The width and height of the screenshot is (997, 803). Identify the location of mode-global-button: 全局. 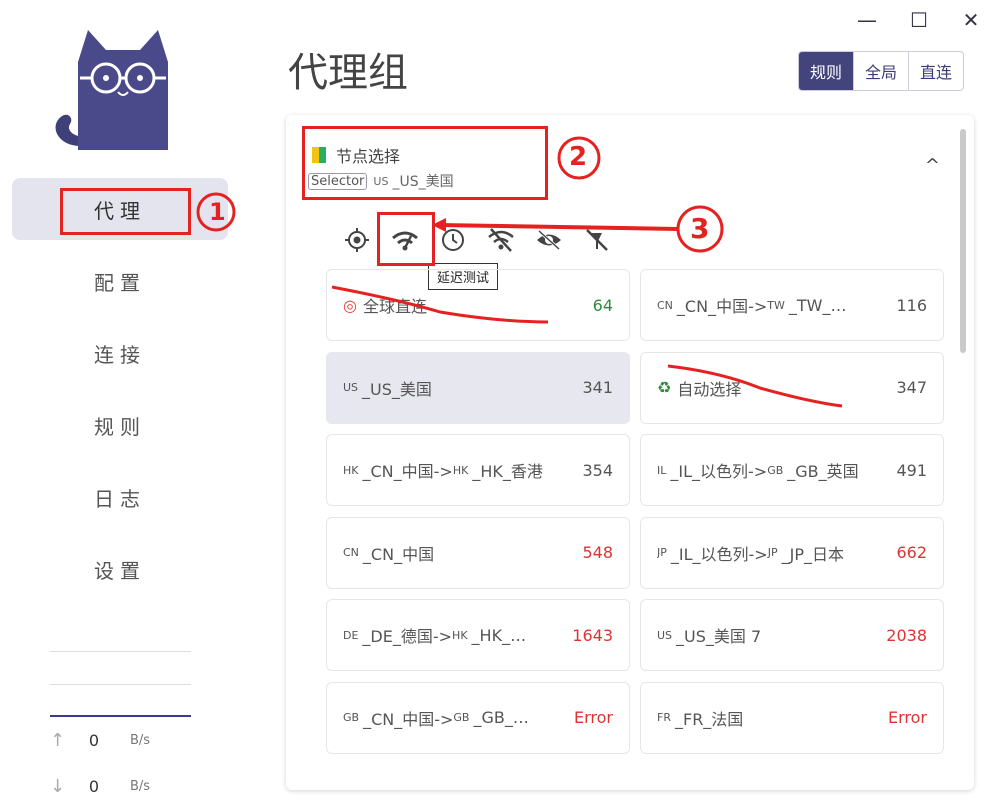
(880, 71).